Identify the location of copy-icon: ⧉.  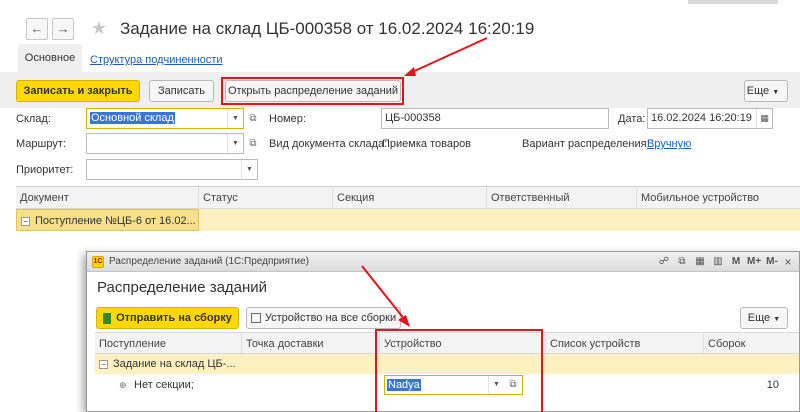
(682, 262).